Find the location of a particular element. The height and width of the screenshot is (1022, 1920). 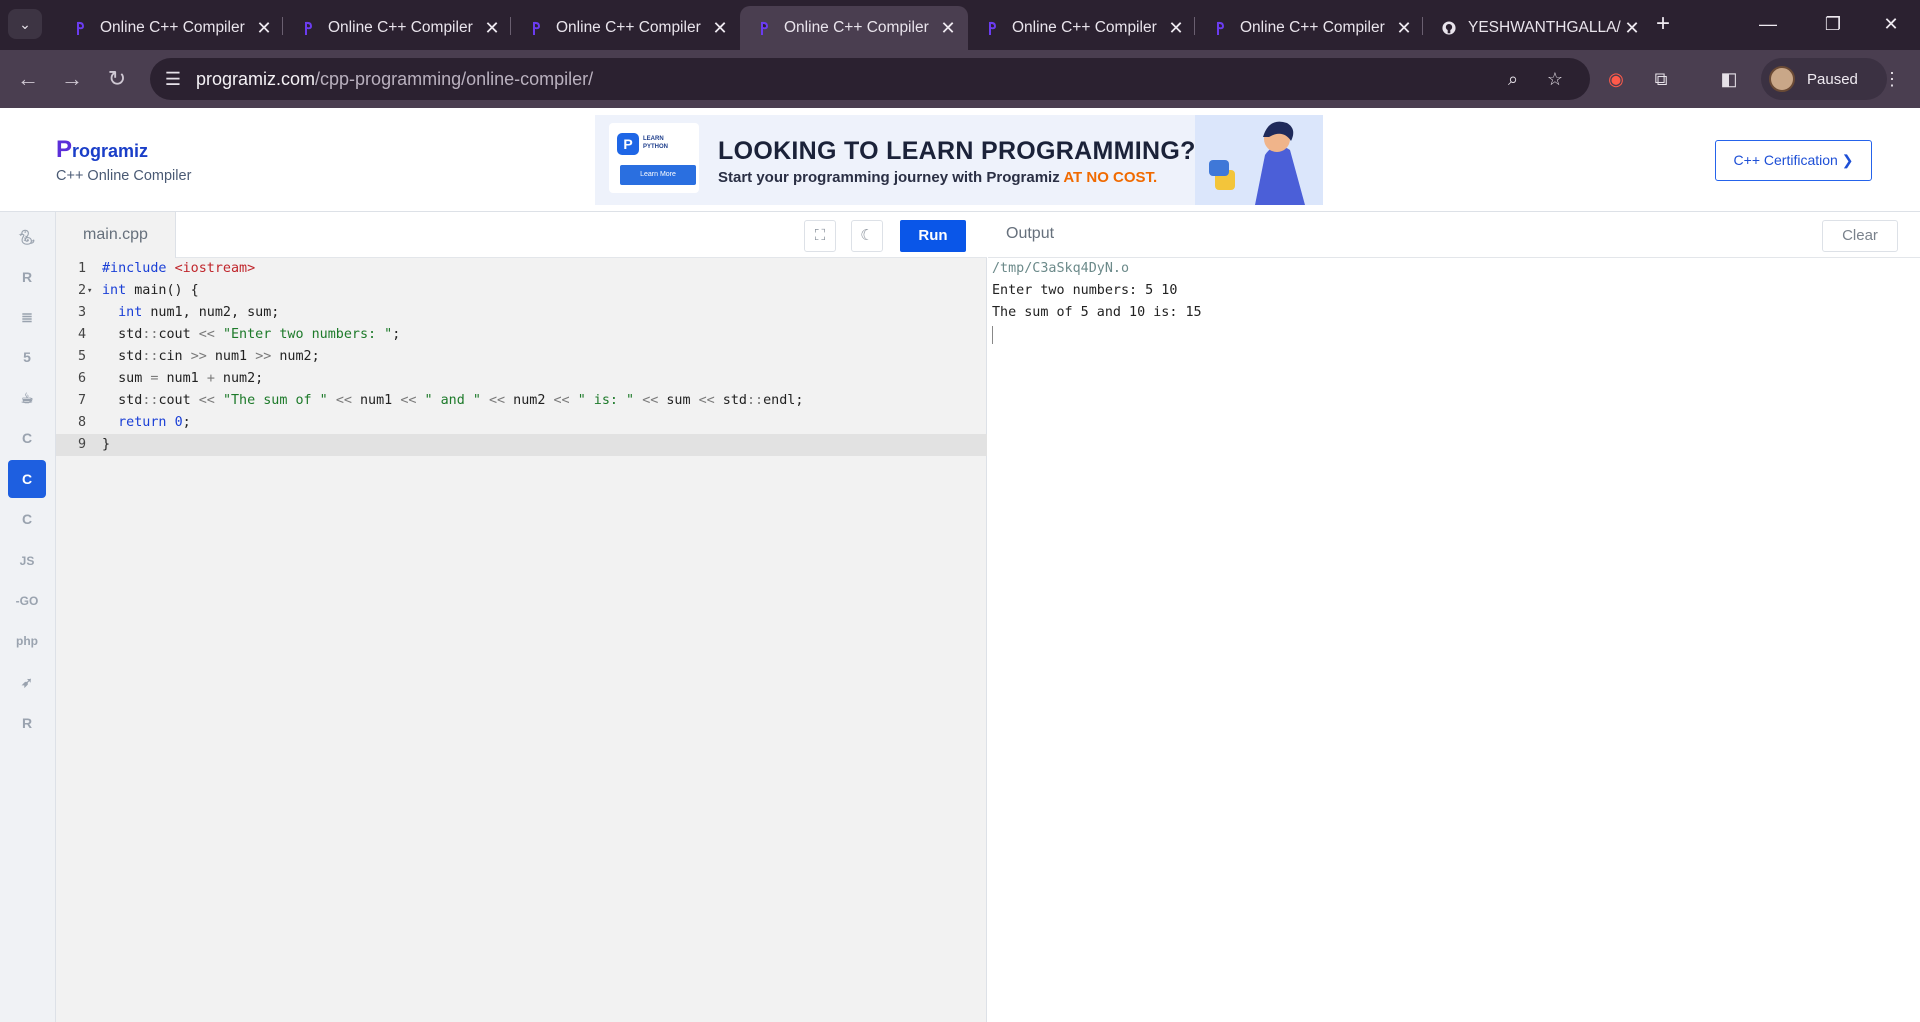

language-csharp: C is located at coordinates (27, 519).